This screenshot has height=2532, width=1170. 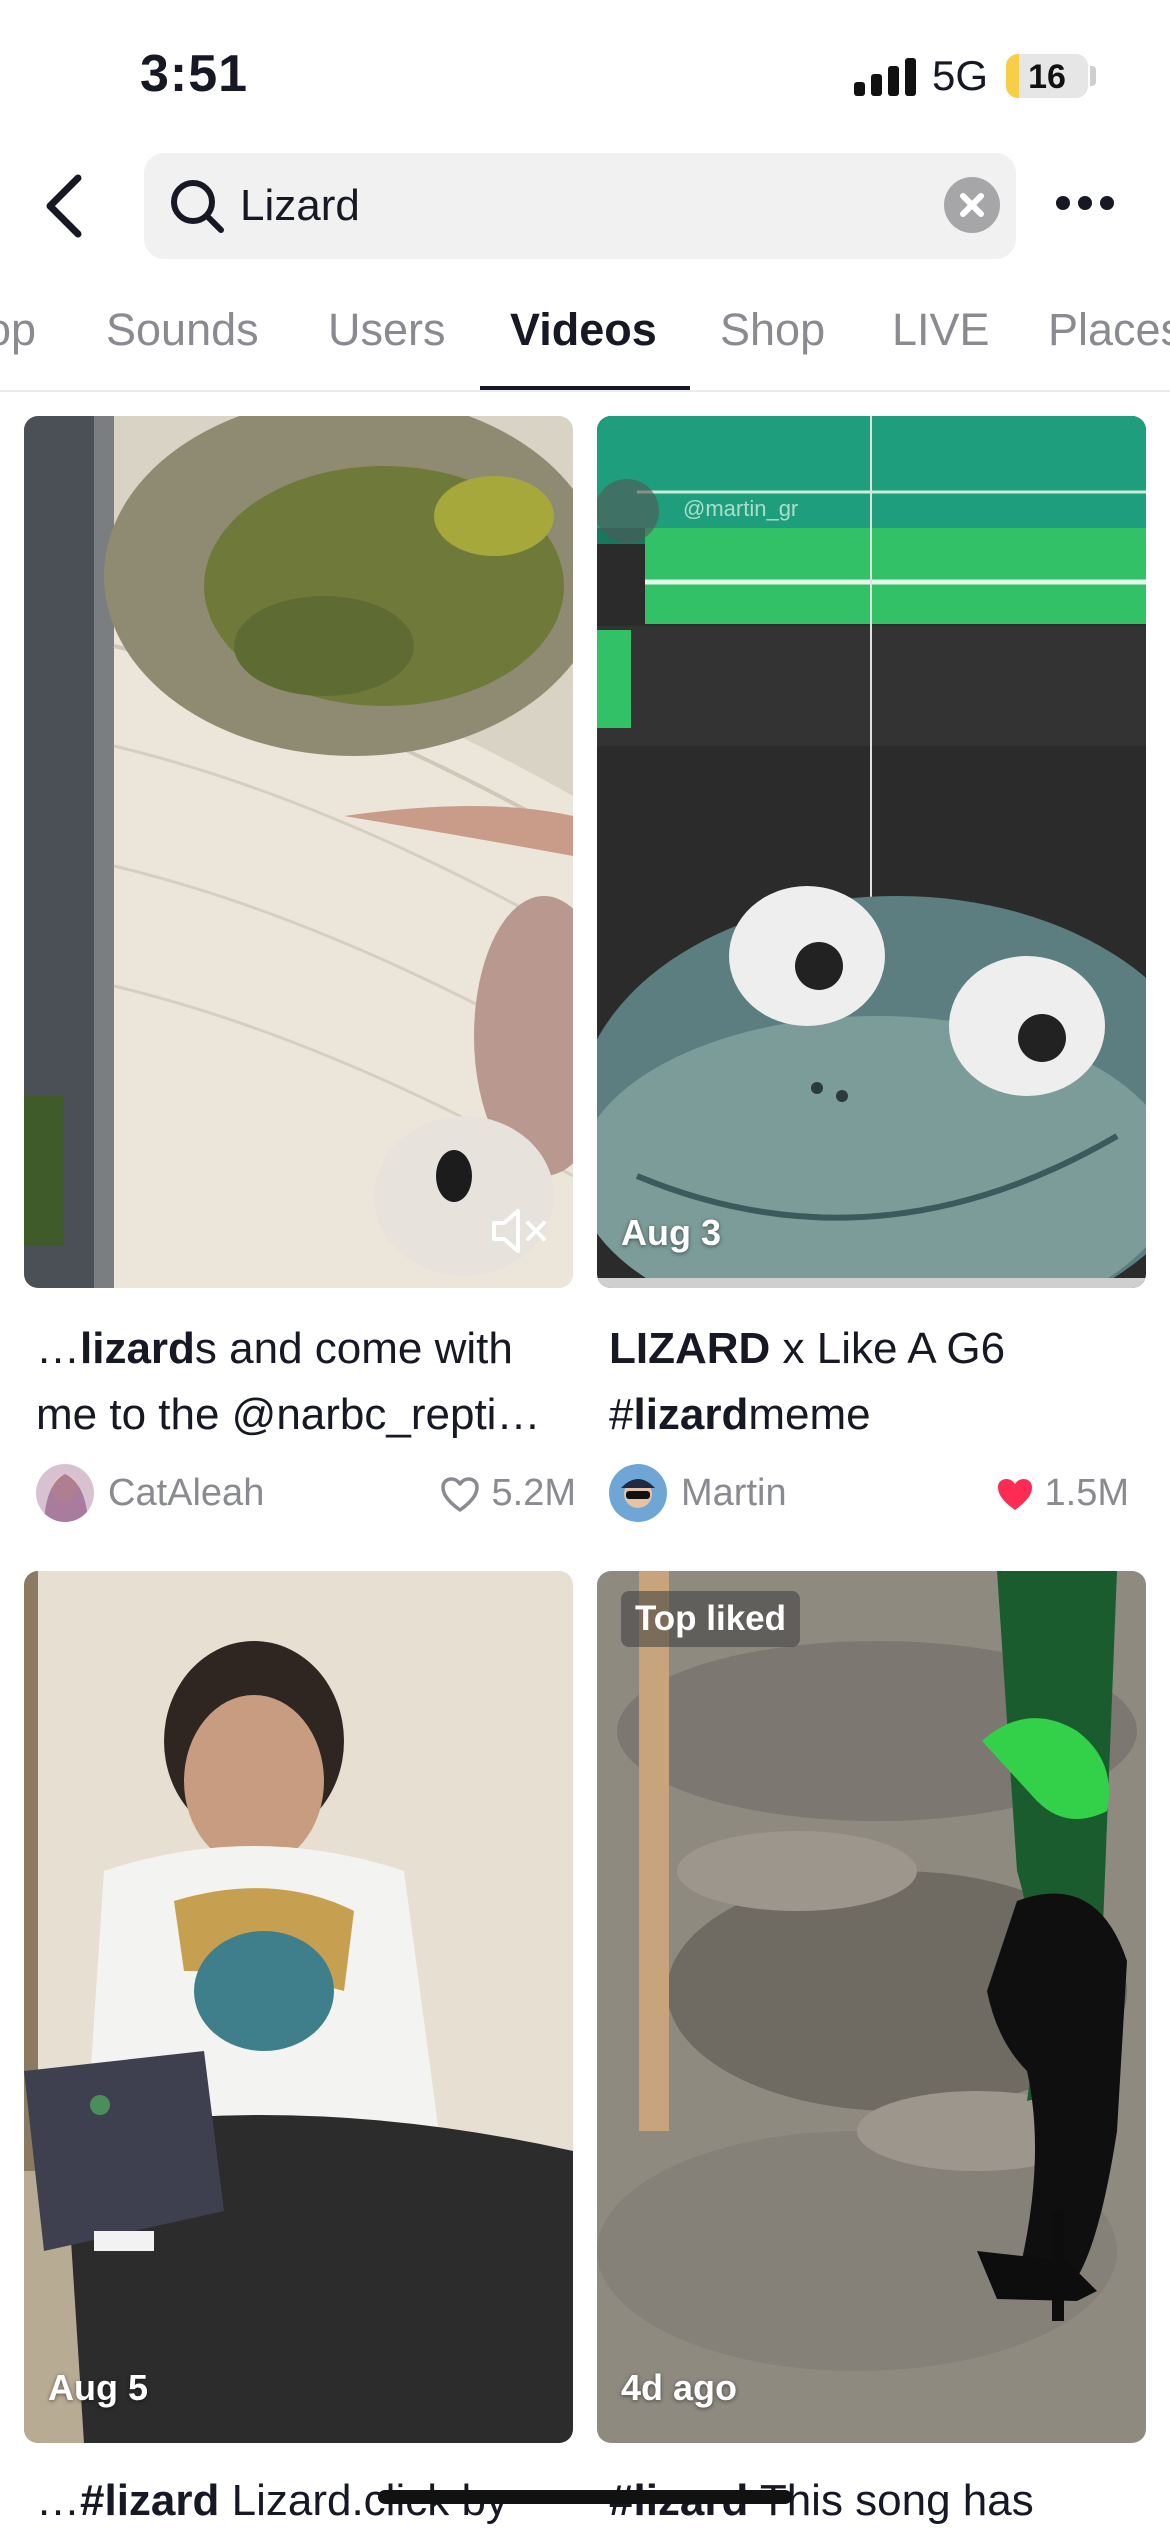 I want to click on search-tabs: op Sounds Users Videos Shop LIVE Places, so click(x=585, y=336).